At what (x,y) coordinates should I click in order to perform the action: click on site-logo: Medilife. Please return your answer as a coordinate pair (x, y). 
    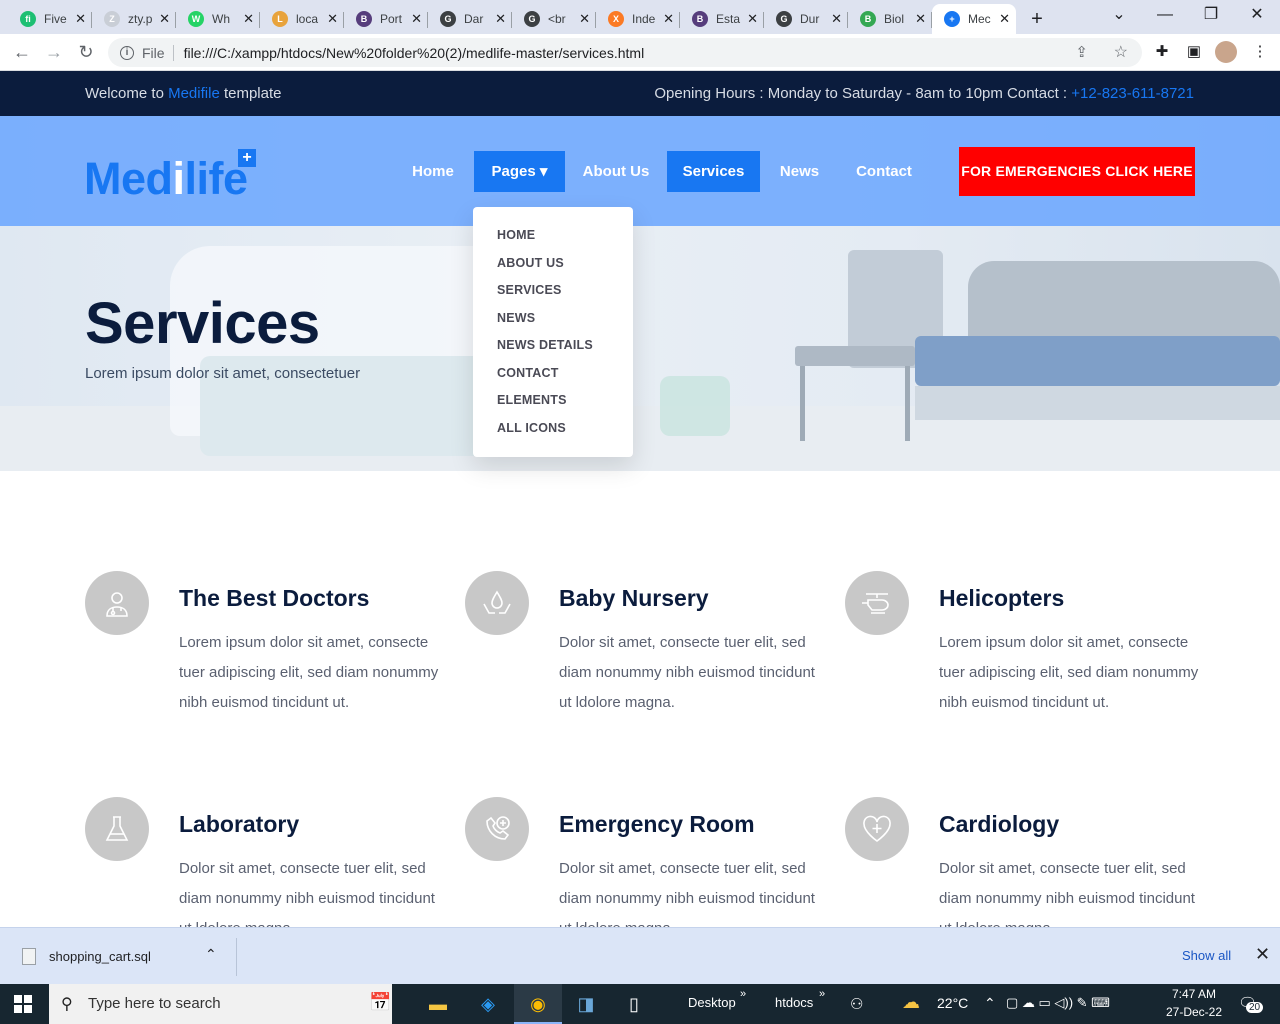
    Looking at the image, I should click on (166, 178).